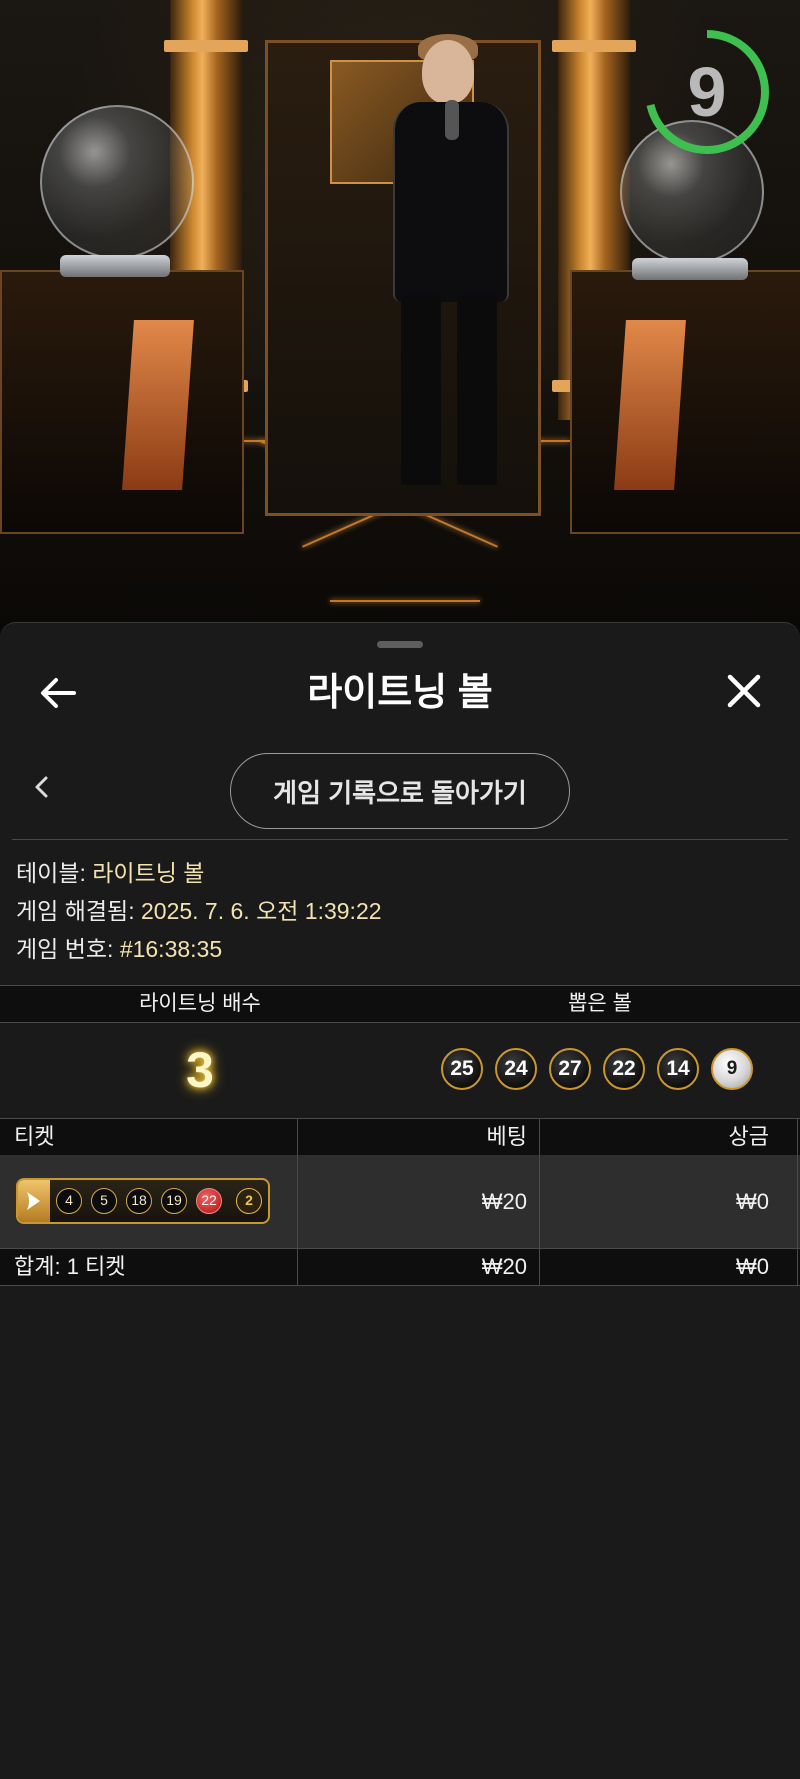 The width and height of the screenshot is (800, 1779). What do you see at coordinates (400, 791) in the screenshot?
I see `back-to-history-button: 게임 기록으로 돌아가기` at bounding box center [400, 791].